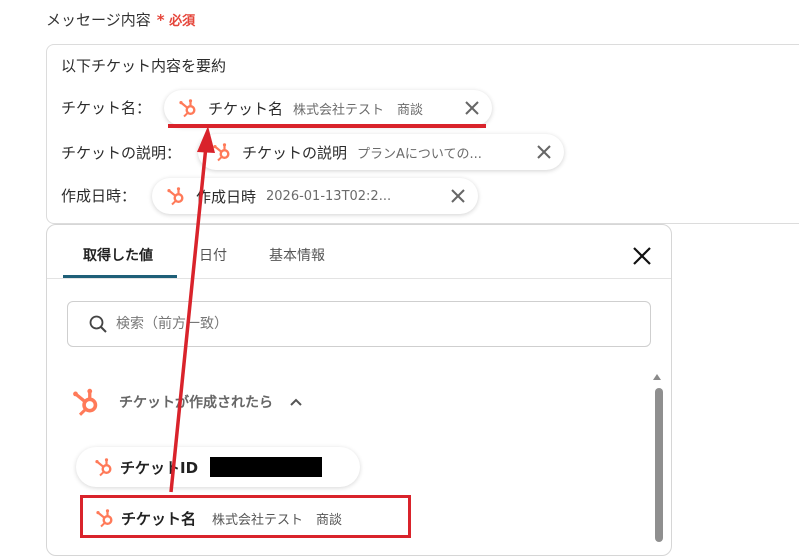  What do you see at coordinates (245, 516) in the screenshot?
I see `highlight-box` at bounding box center [245, 516].